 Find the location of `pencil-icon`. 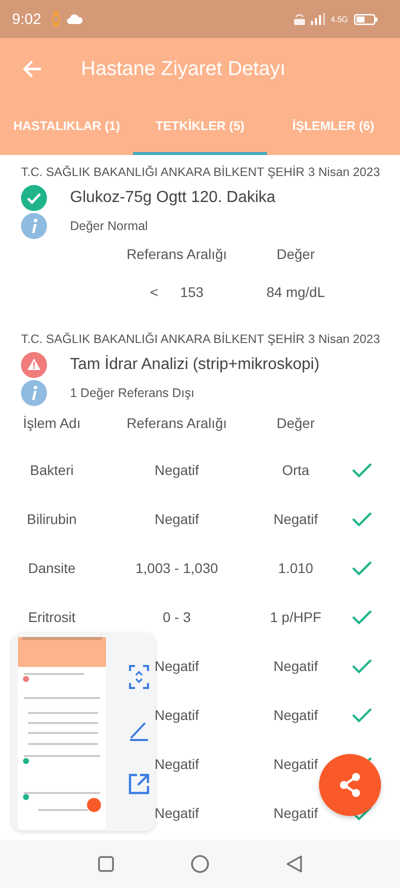

pencil-icon is located at coordinates (139, 731).